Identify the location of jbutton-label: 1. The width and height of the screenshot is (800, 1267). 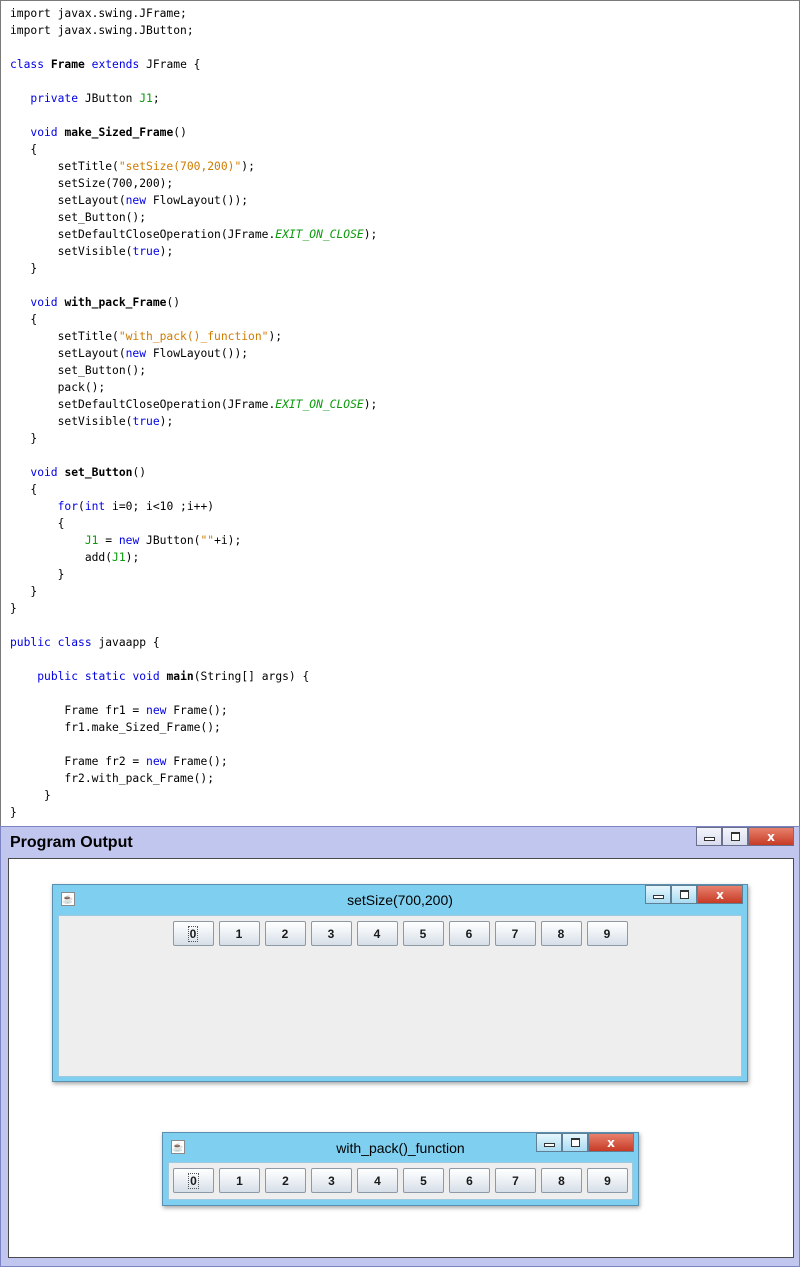
(239, 1180).